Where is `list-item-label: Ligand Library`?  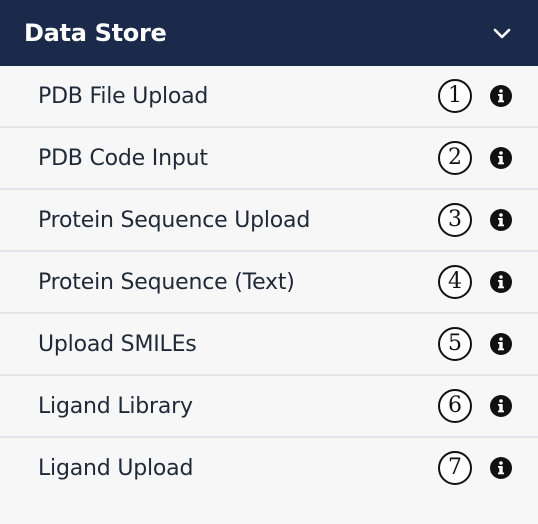
list-item-label: Ligand Library is located at coordinates (115, 406).